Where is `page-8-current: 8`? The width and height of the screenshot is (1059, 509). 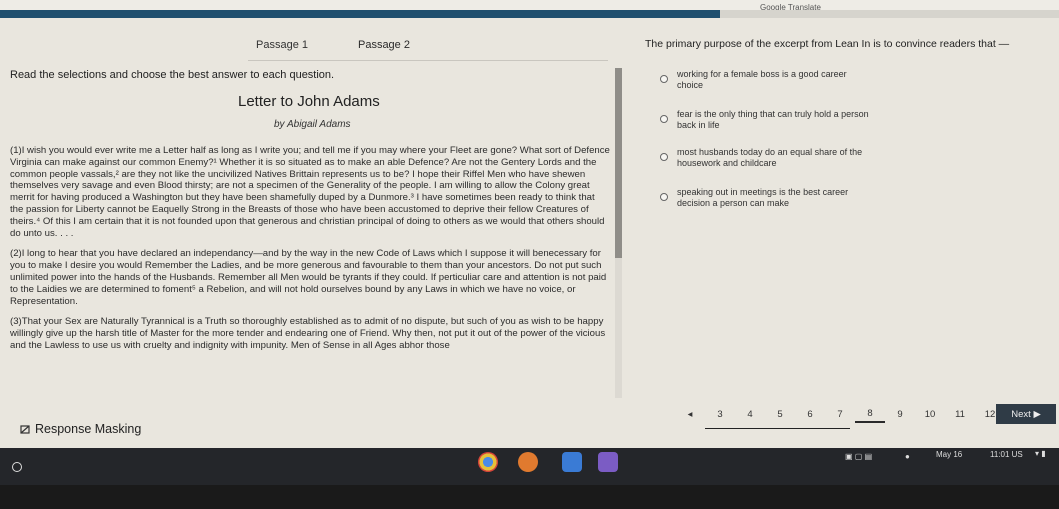 page-8-current: 8 is located at coordinates (870, 414).